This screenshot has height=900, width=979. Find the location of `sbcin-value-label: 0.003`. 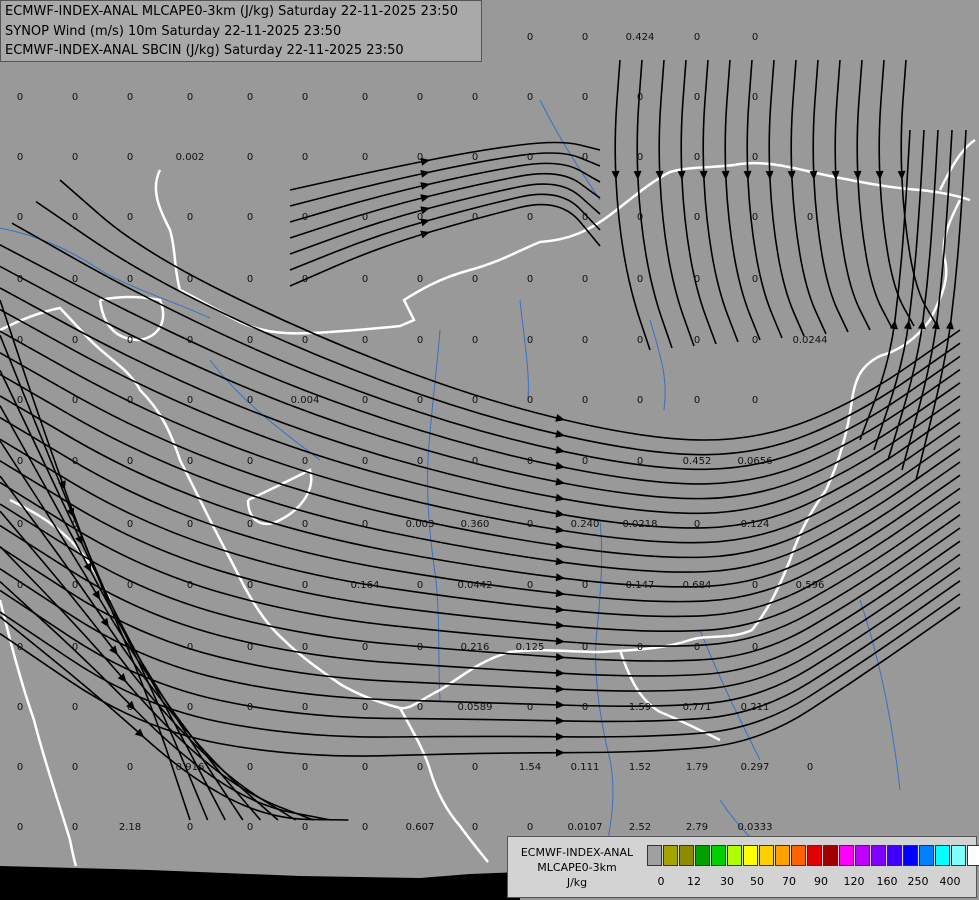

sbcin-value-label: 0.003 is located at coordinates (420, 524).